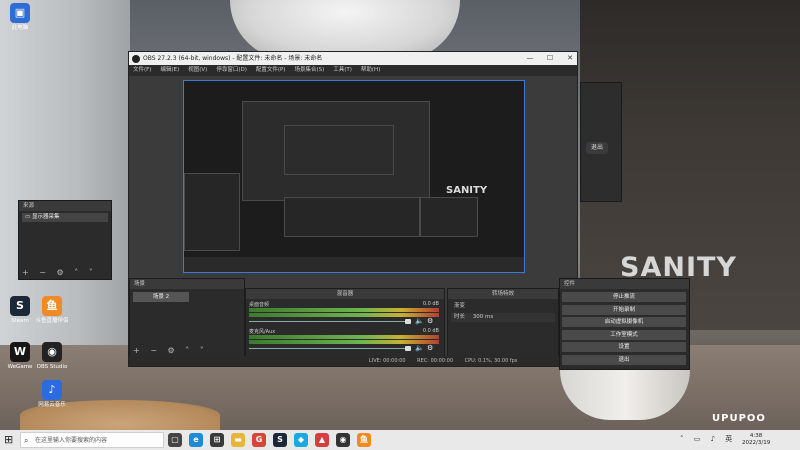 The width and height of the screenshot is (800, 450). I want to click on app-icon: W, so click(20, 352).